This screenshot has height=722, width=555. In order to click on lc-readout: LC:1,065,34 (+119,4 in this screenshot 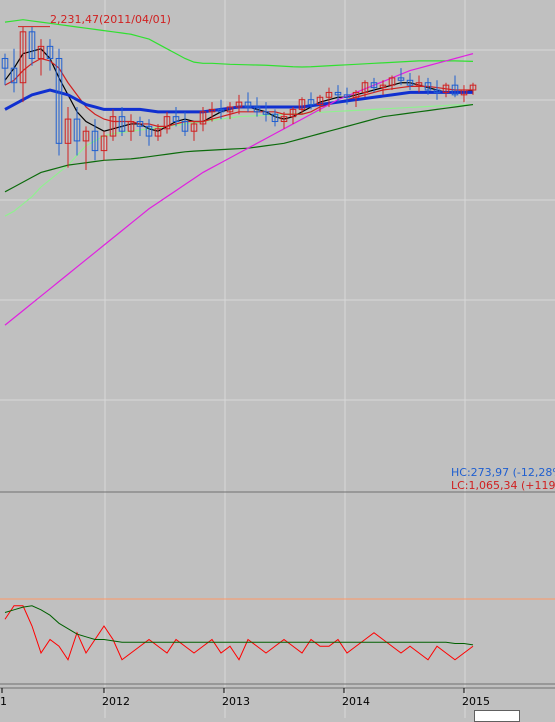, I will do `click(503, 485)`.